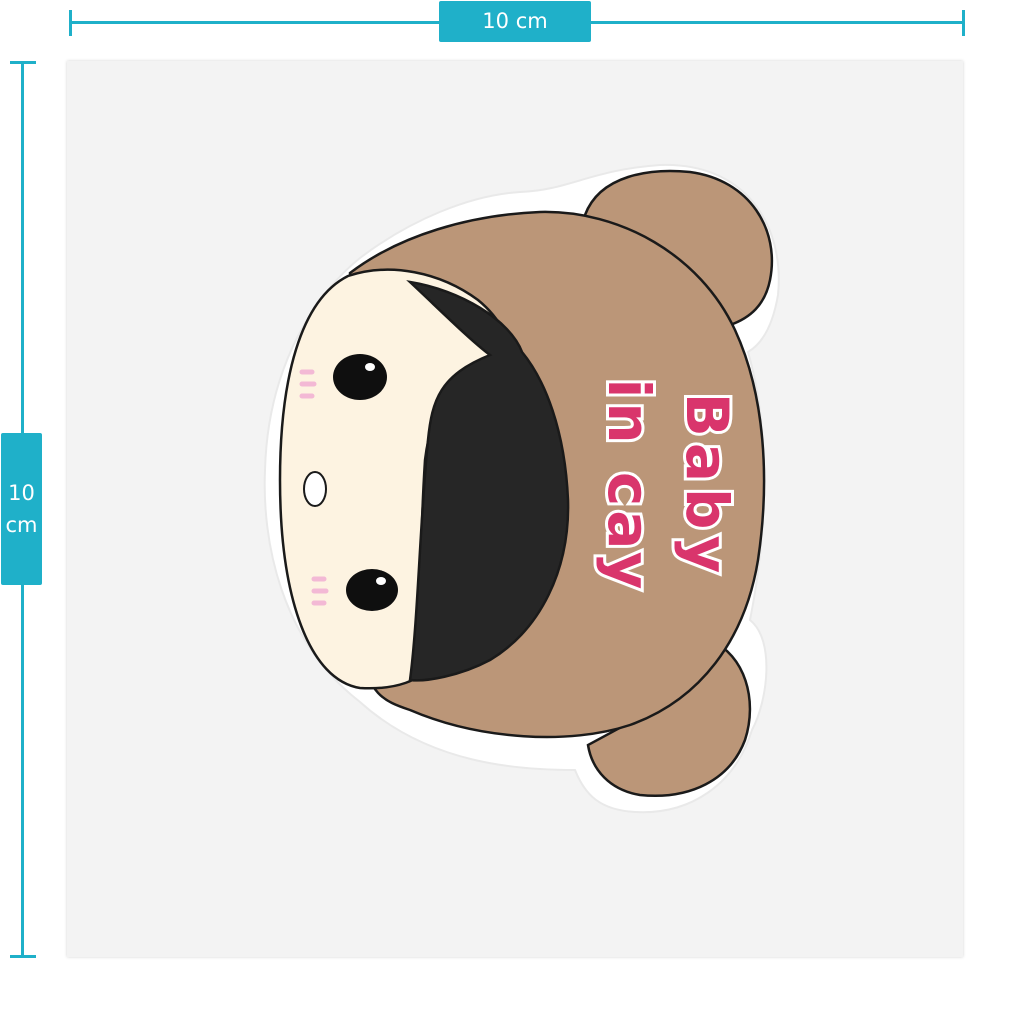 Image resolution: width=1024 pixels, height=1024 pixels. I want to click on sticker-text-line-2: in cay, so click(629, 486).